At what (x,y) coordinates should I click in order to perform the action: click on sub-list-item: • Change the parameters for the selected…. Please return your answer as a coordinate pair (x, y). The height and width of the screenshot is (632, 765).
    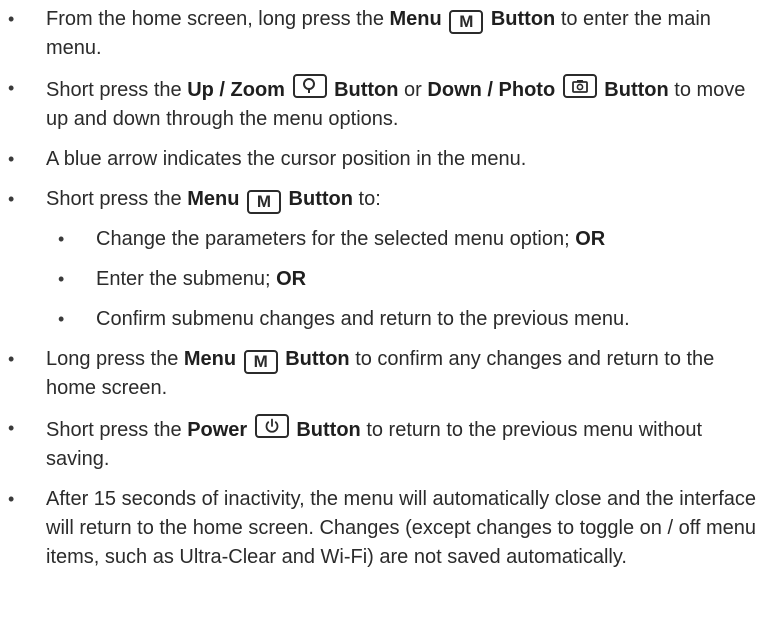
    Looking at the image, I should click on (379, 239).